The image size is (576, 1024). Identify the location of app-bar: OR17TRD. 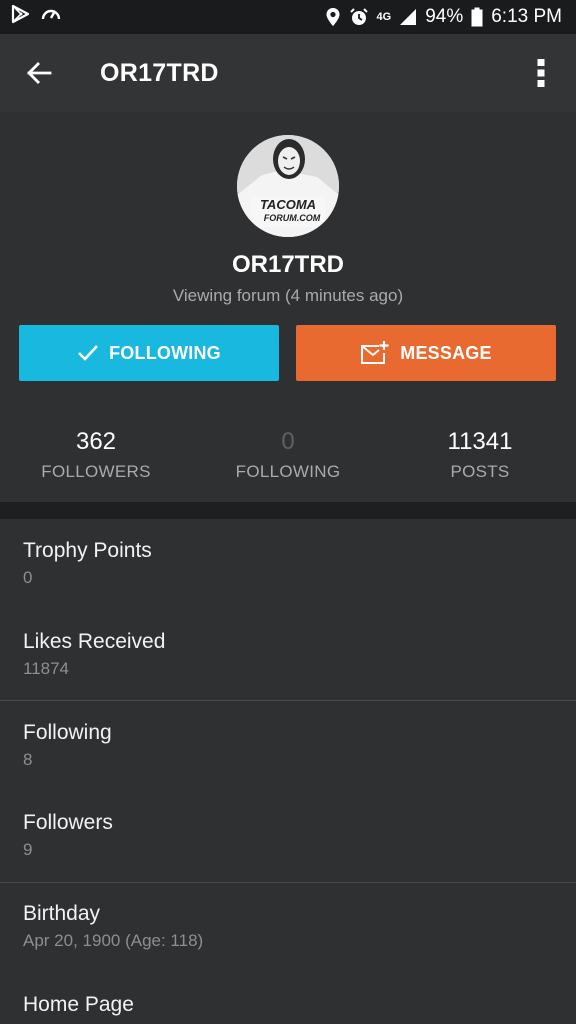
(288, 73).